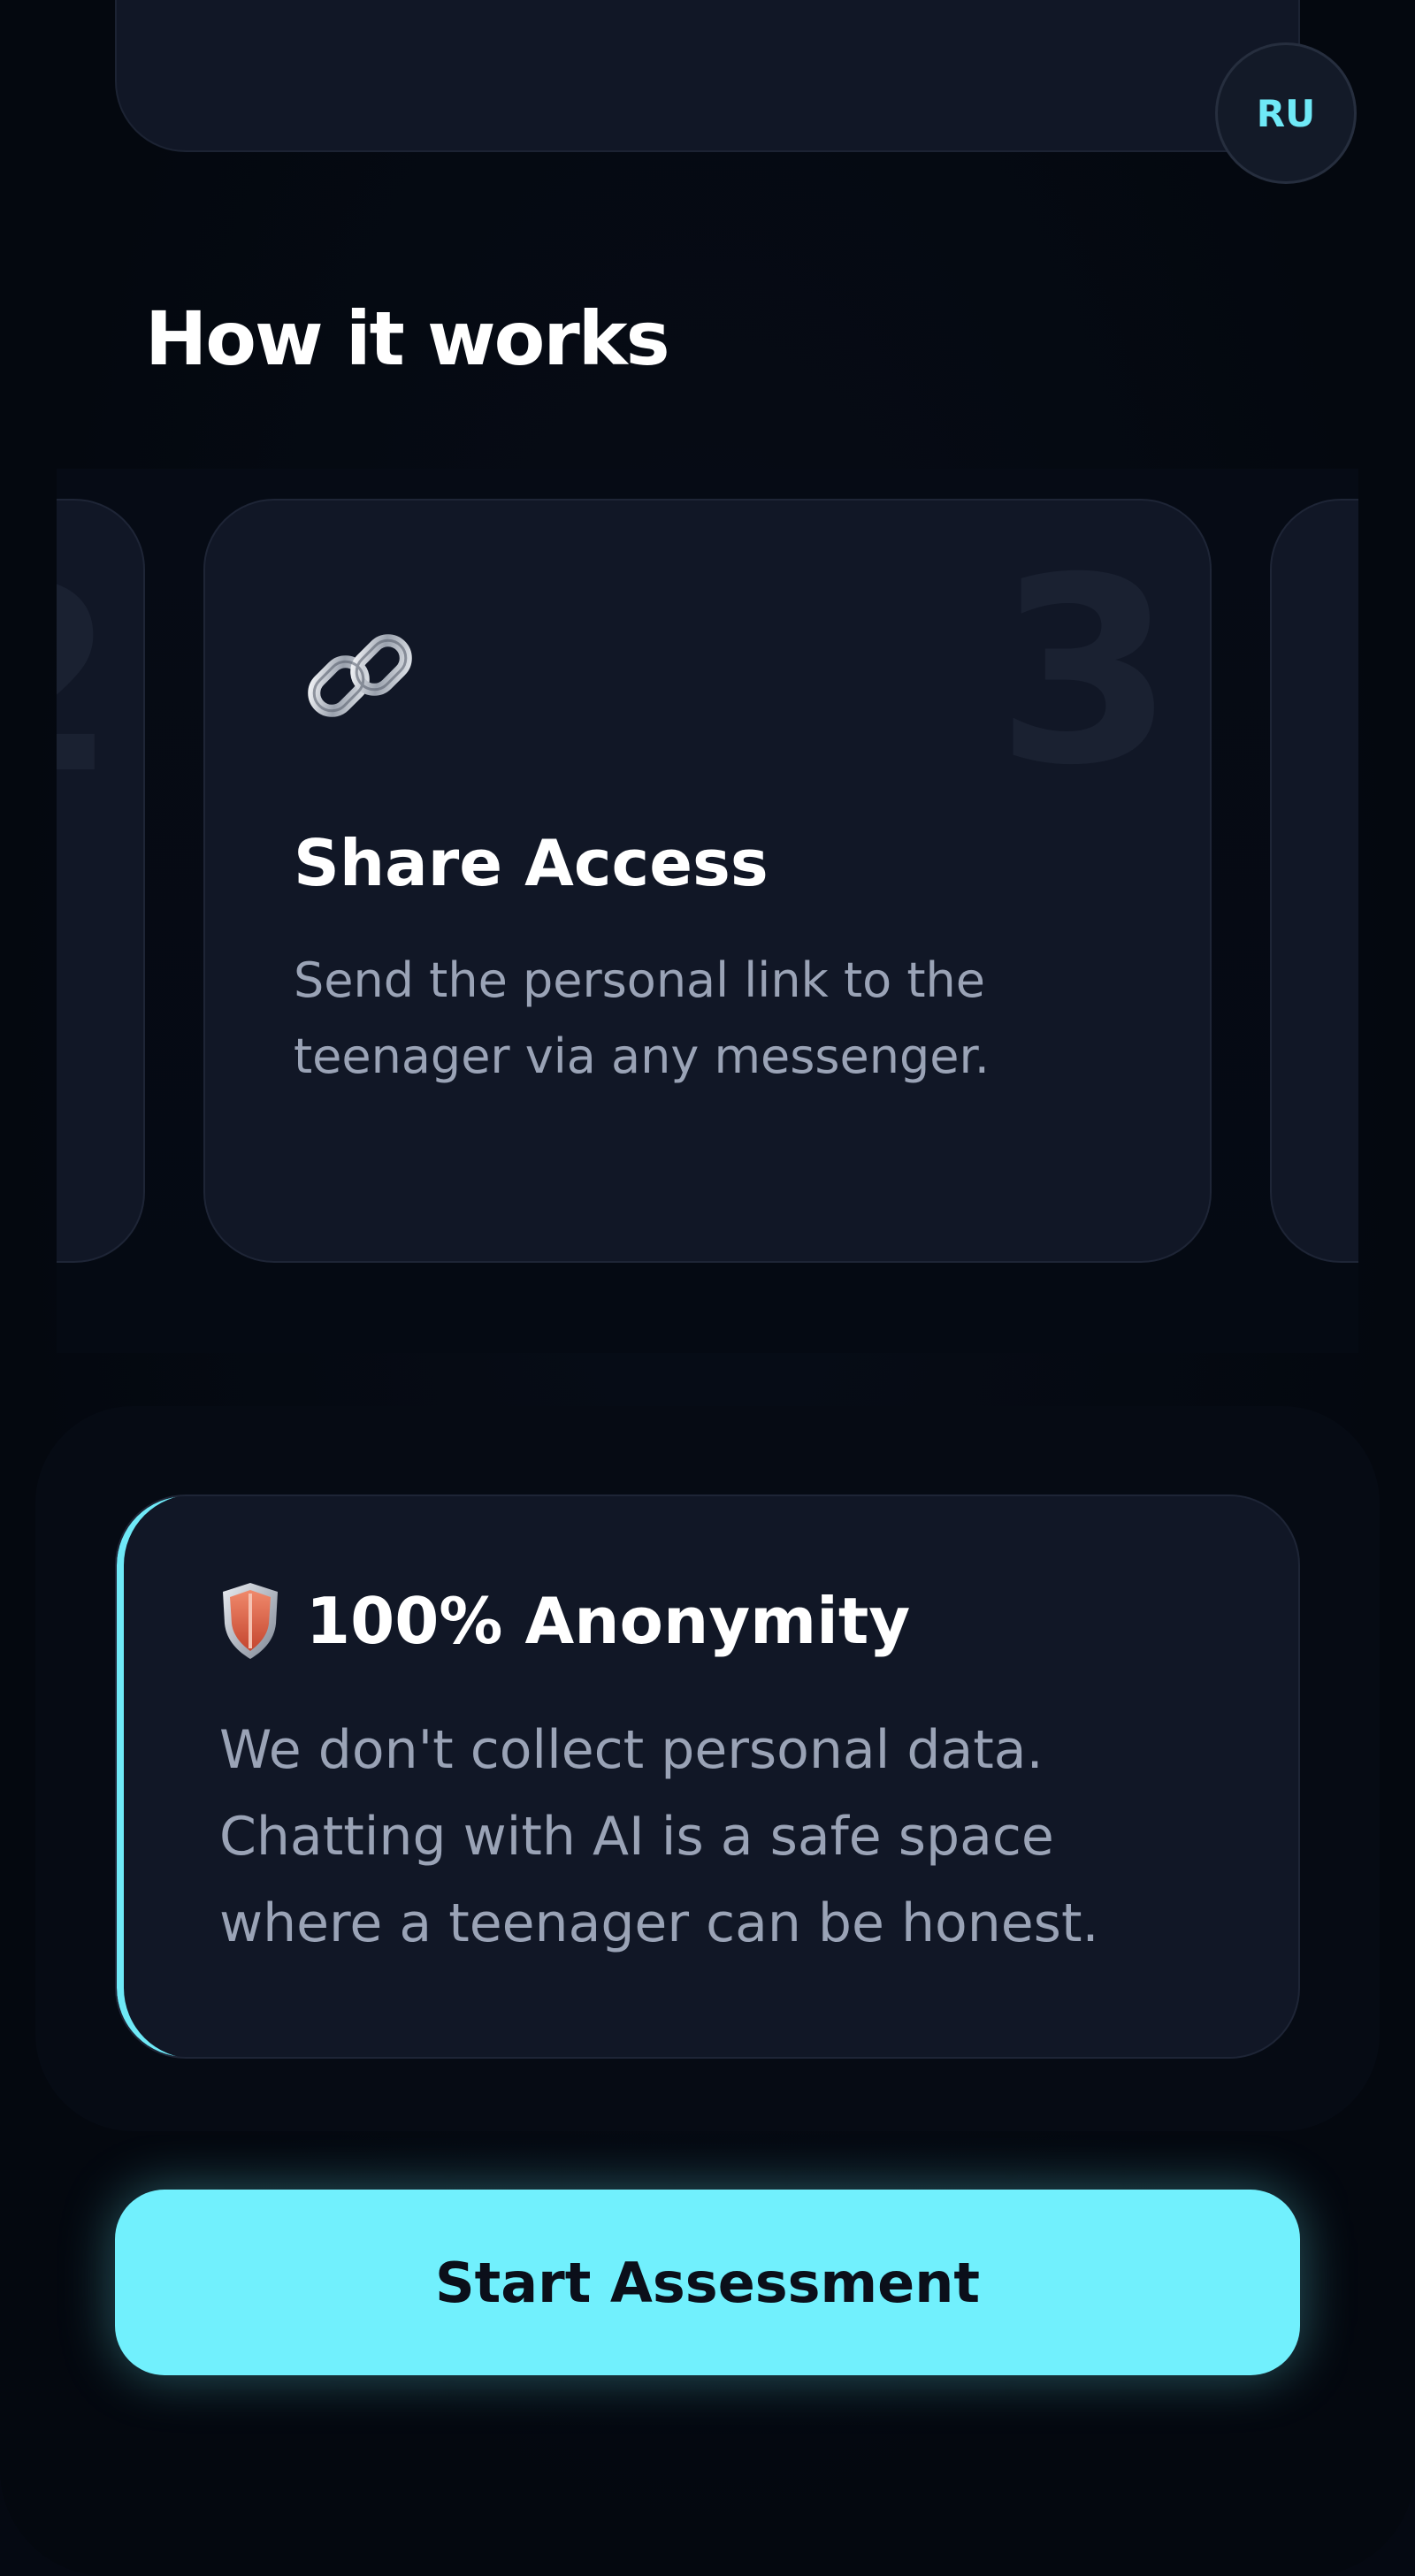  I want to click on shield-icon, so click(251, 1621).